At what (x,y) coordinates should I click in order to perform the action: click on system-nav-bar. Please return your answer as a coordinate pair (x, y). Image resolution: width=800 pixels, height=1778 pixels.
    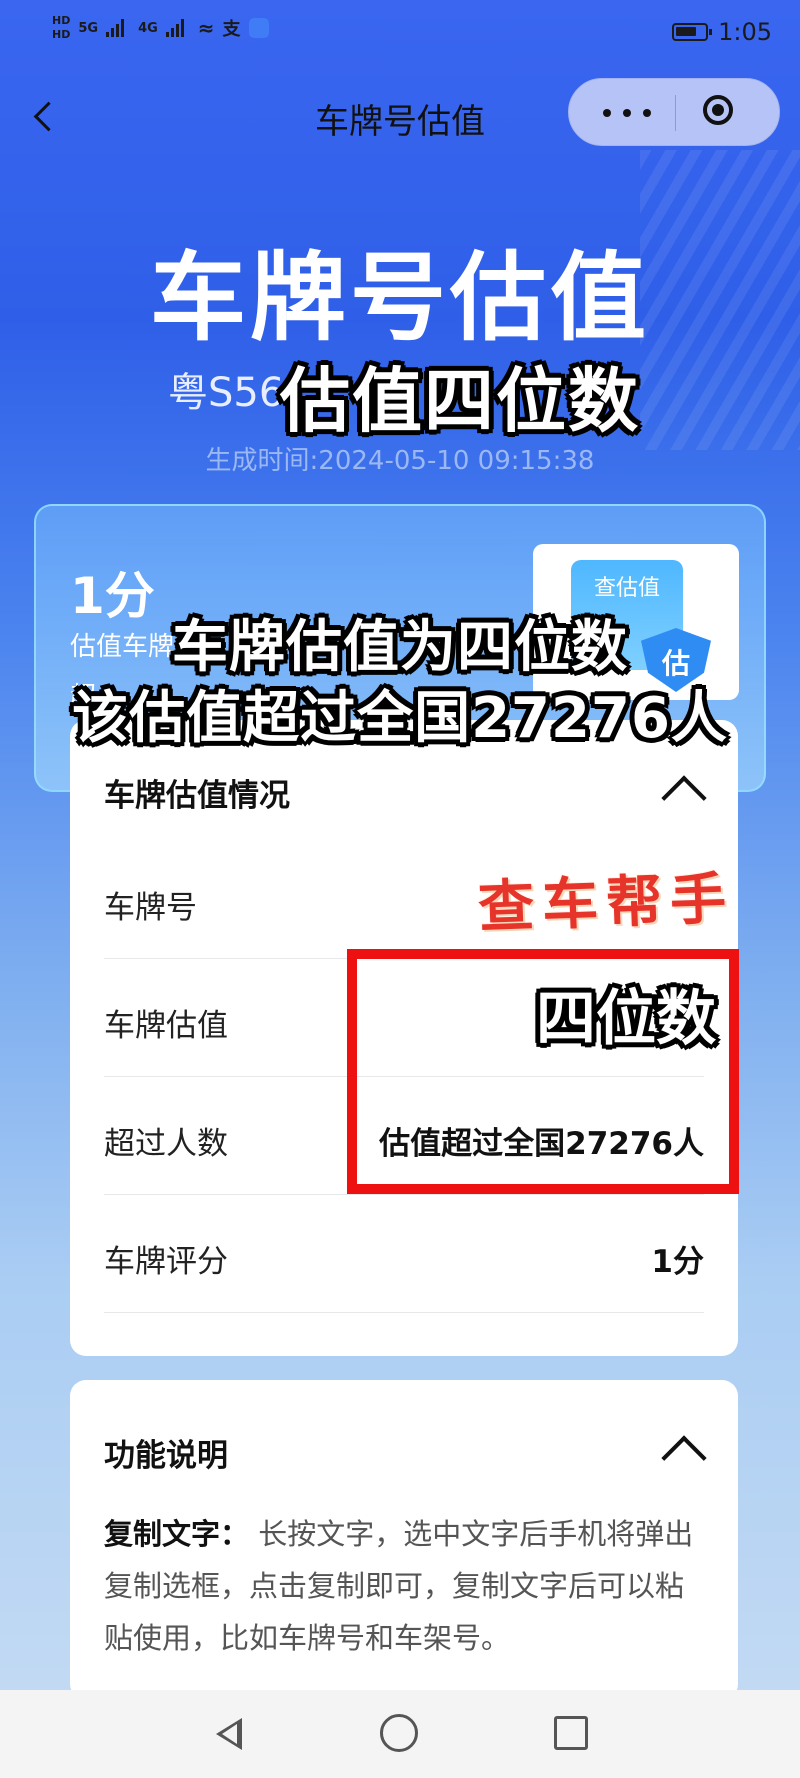
    Looking at the image, I should click on (400, 1734).